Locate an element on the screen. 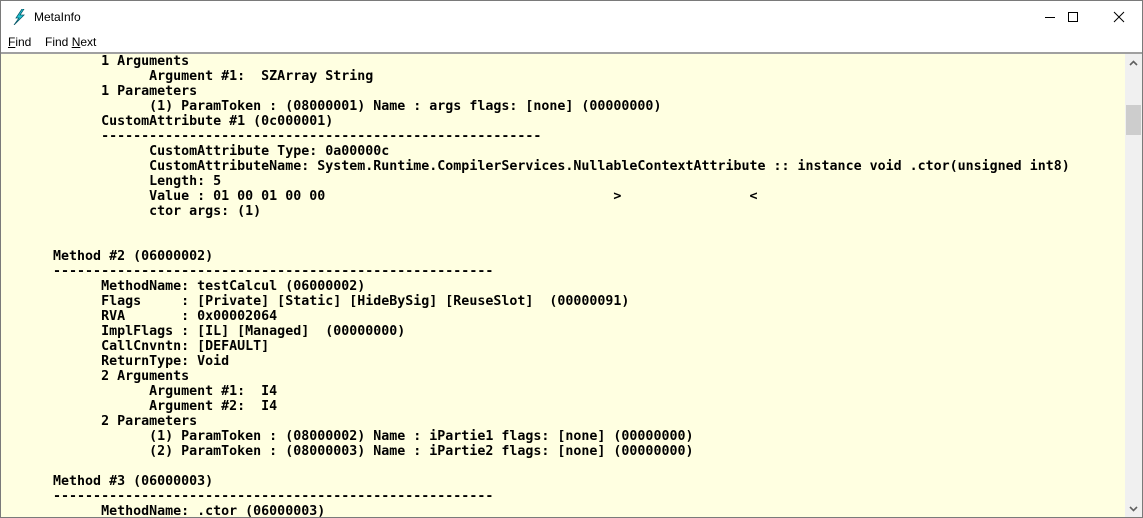 This screenshot has width=1143, height=518. metadata-line: Method #2 (06000002) is located at coordinates (109, 256).